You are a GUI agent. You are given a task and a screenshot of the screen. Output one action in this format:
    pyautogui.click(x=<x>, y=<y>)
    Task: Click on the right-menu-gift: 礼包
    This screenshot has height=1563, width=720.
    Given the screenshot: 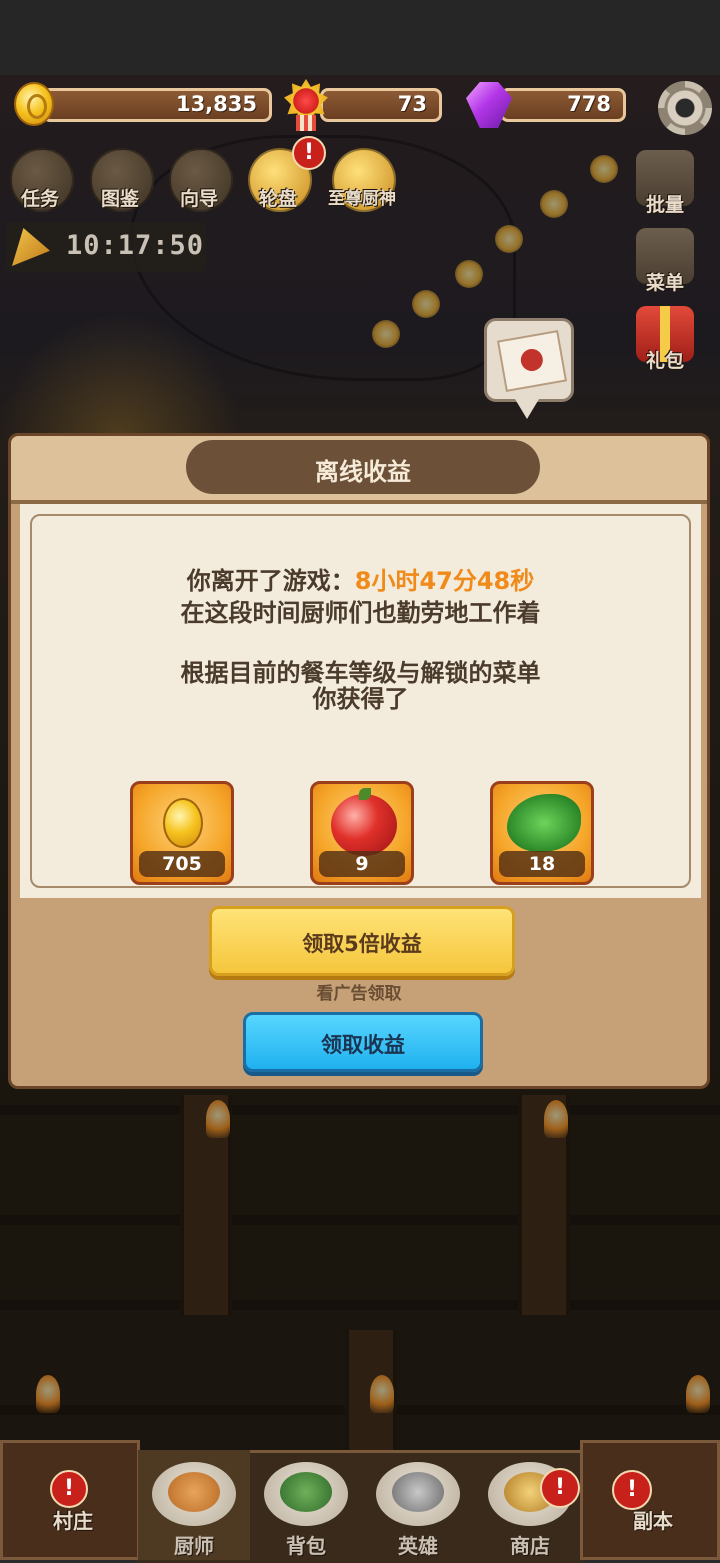 What is the action you would take?
    pyautogui.click(x=665, y=341)
    